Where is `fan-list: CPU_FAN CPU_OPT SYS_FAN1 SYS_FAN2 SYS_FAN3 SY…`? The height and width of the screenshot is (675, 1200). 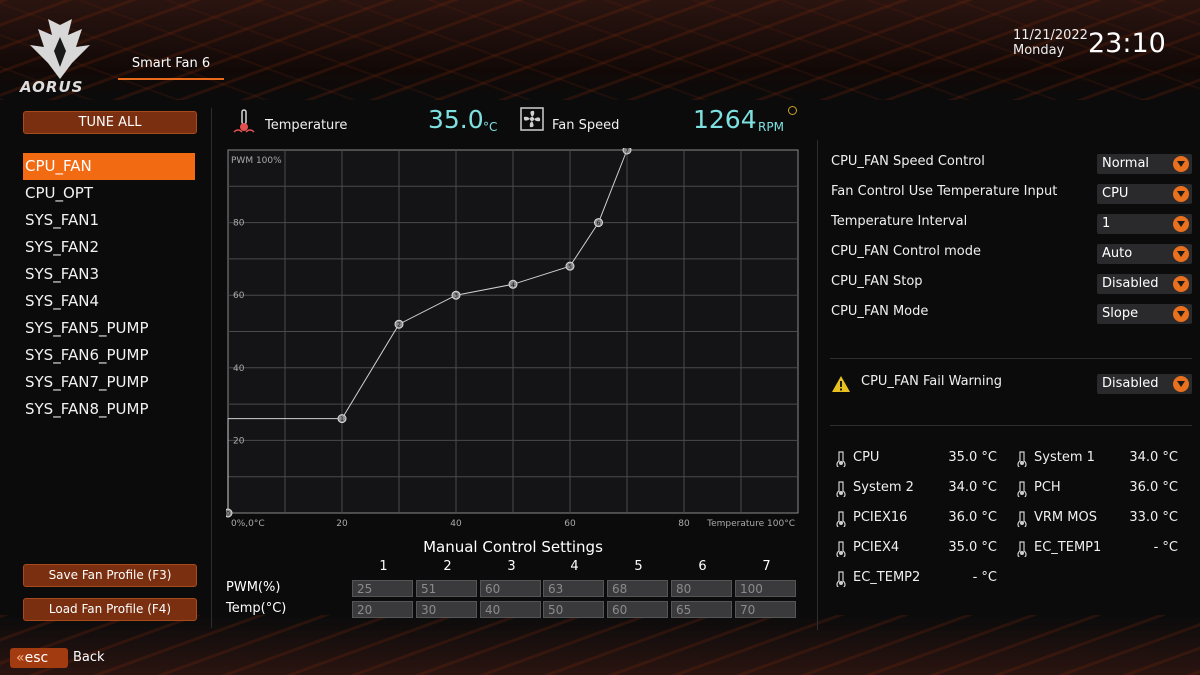
fan-list: CPU_FAN CPU_OPT SYS_FAN1 SYS_FAN2 SYS_FAN3 SY… is located at coordinates (109, 288).